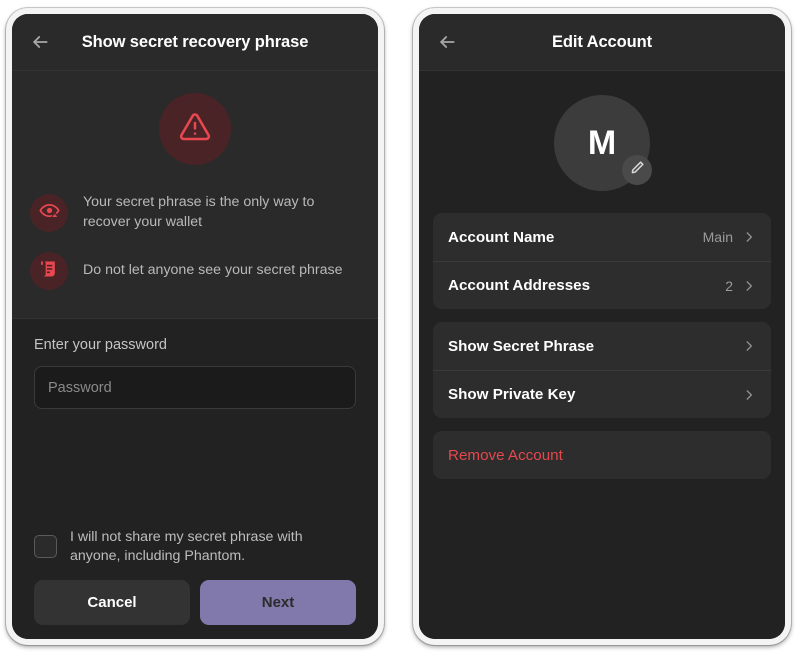 The image size is (800, 653). What do you see at coordinates (195, 388) in the screenshot?
I see `password-input` at bounding box center [195, 388].